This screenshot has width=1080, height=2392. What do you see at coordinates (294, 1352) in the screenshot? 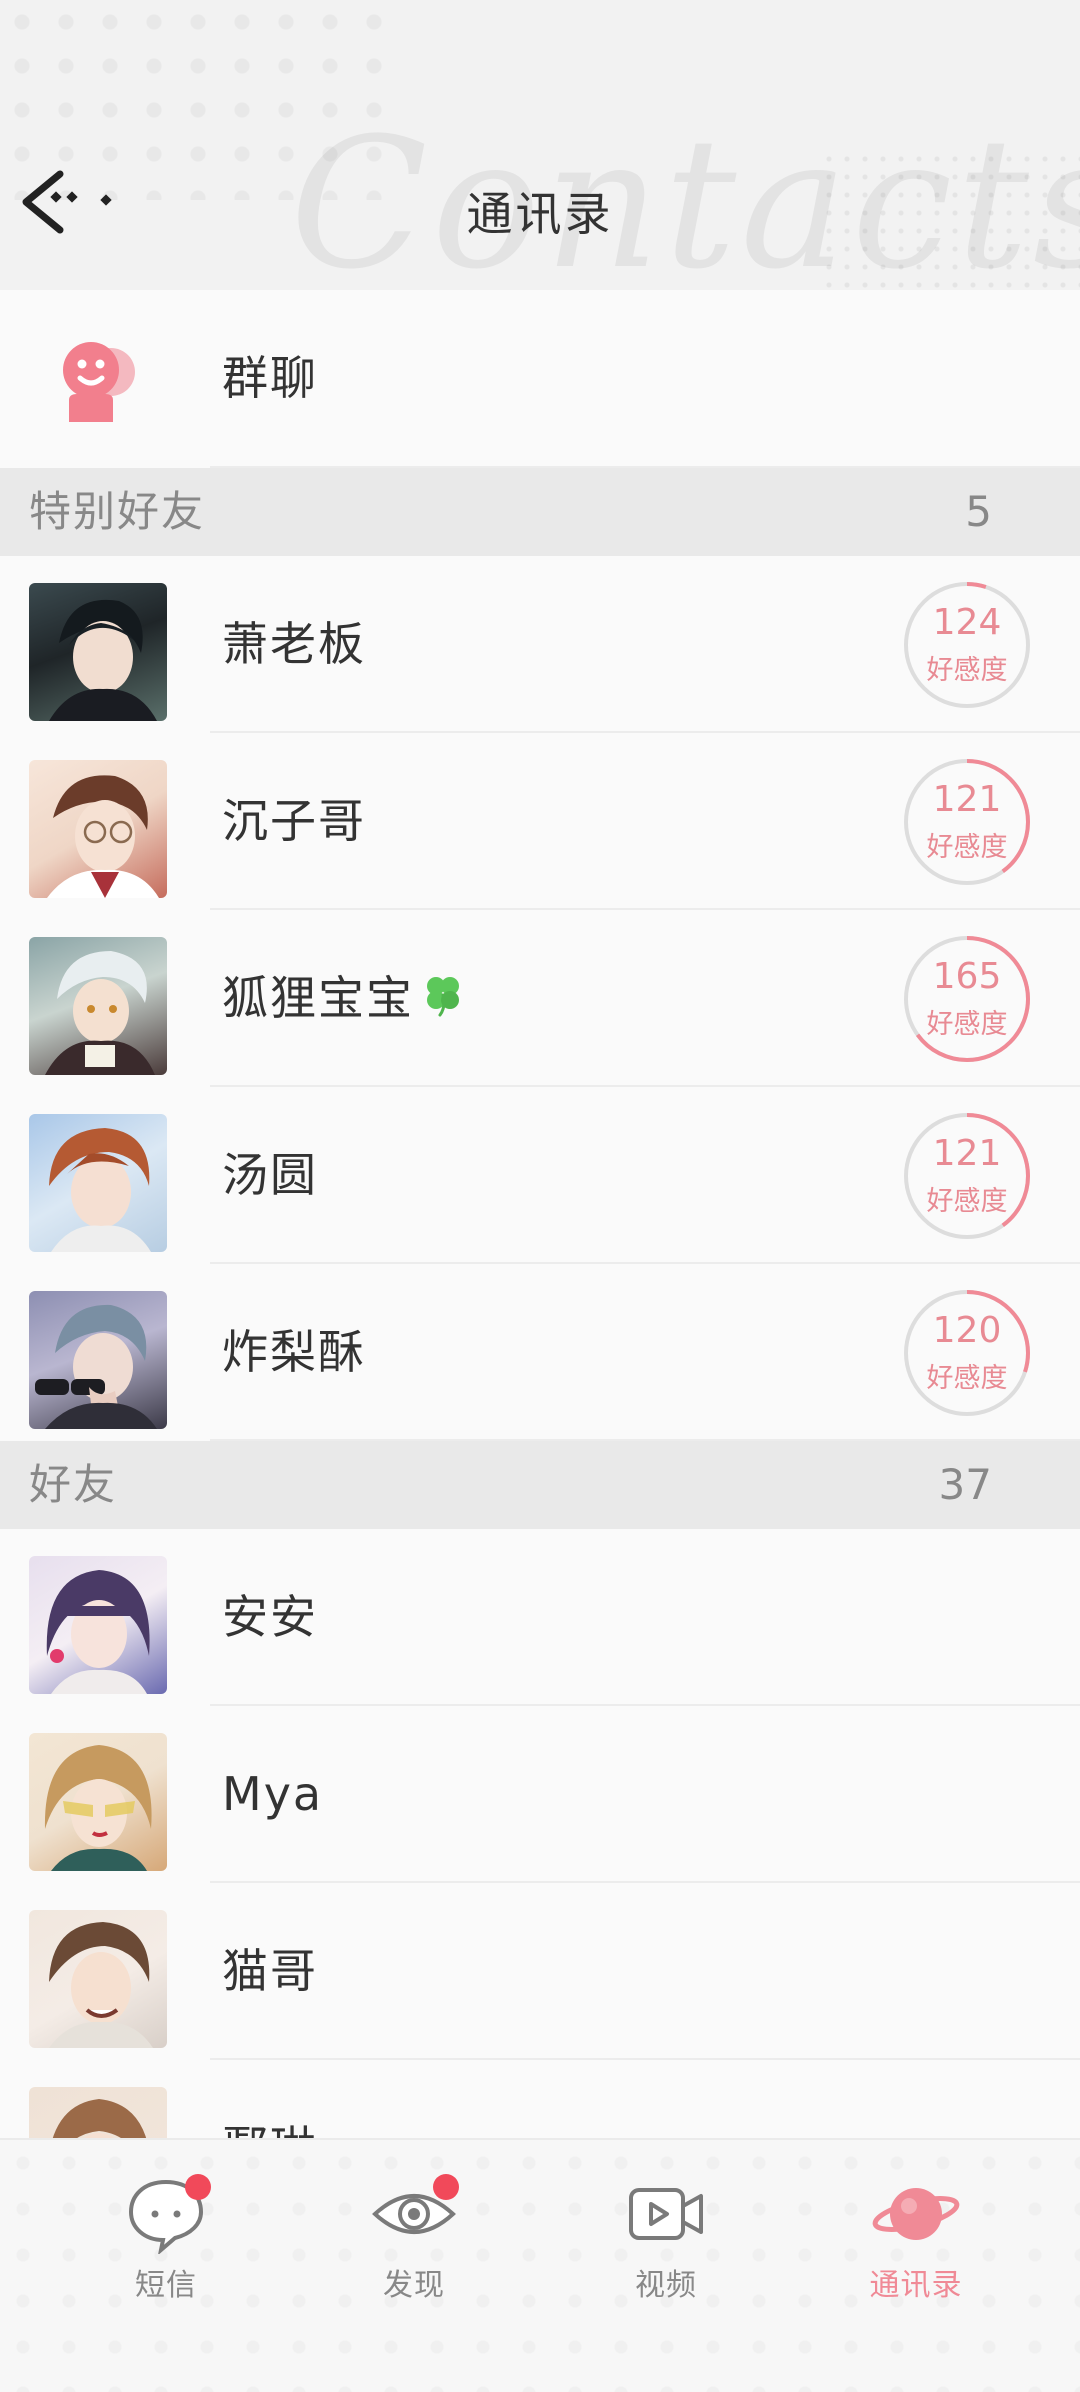
I see `contact-name: 炸梨酥` at bounding box center [294, 1352].